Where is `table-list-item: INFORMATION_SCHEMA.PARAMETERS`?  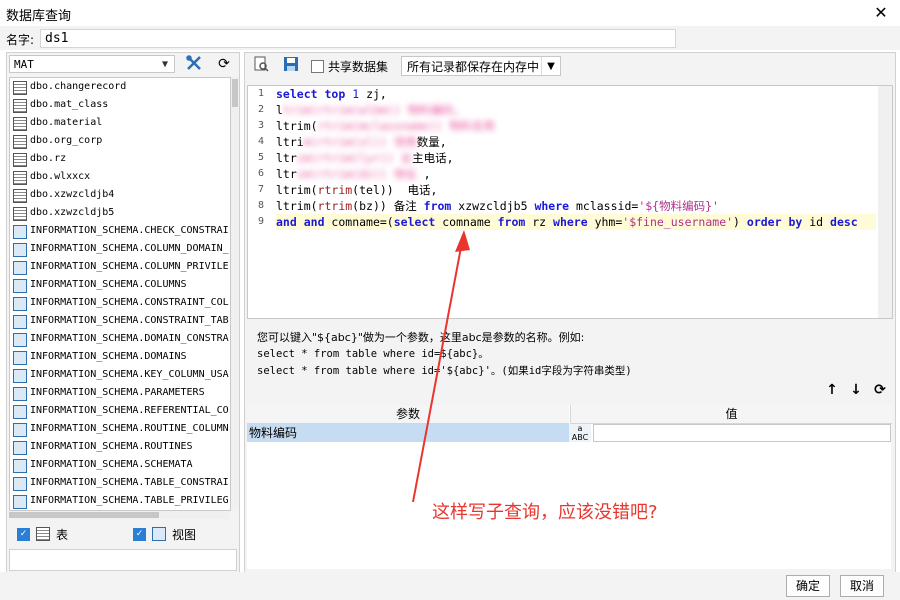 table-list-item: INFORMATION_SCHEMA.PARAMETERS is located at coordinates (120, 393).